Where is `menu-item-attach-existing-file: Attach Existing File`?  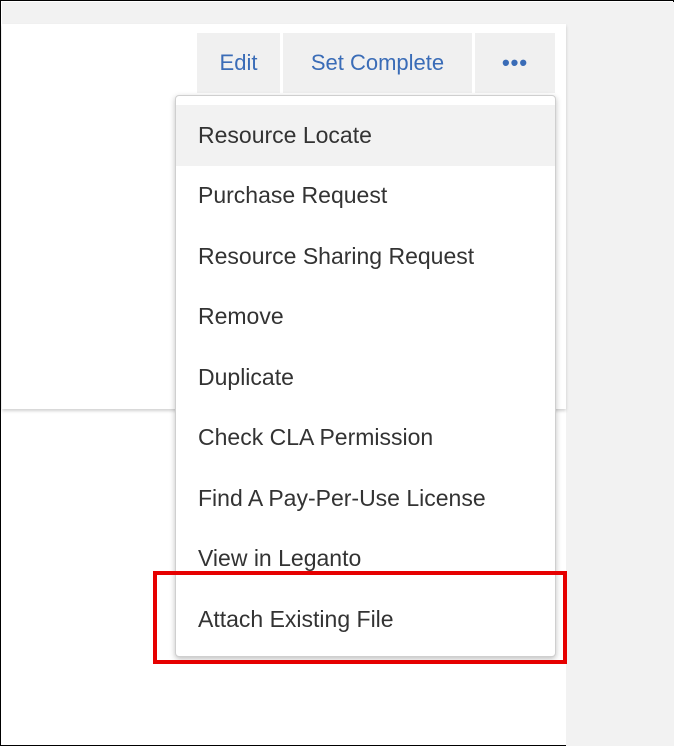
menu-item-attach-existing-file: Attach Existing File is located at coordinates (365, 619).